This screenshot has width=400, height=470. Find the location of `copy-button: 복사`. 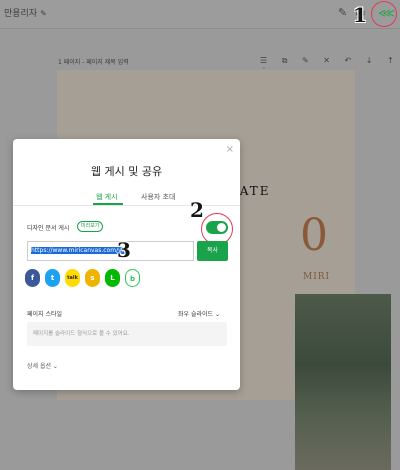

copy-button: 복사 is located at coordinates (212, 251).